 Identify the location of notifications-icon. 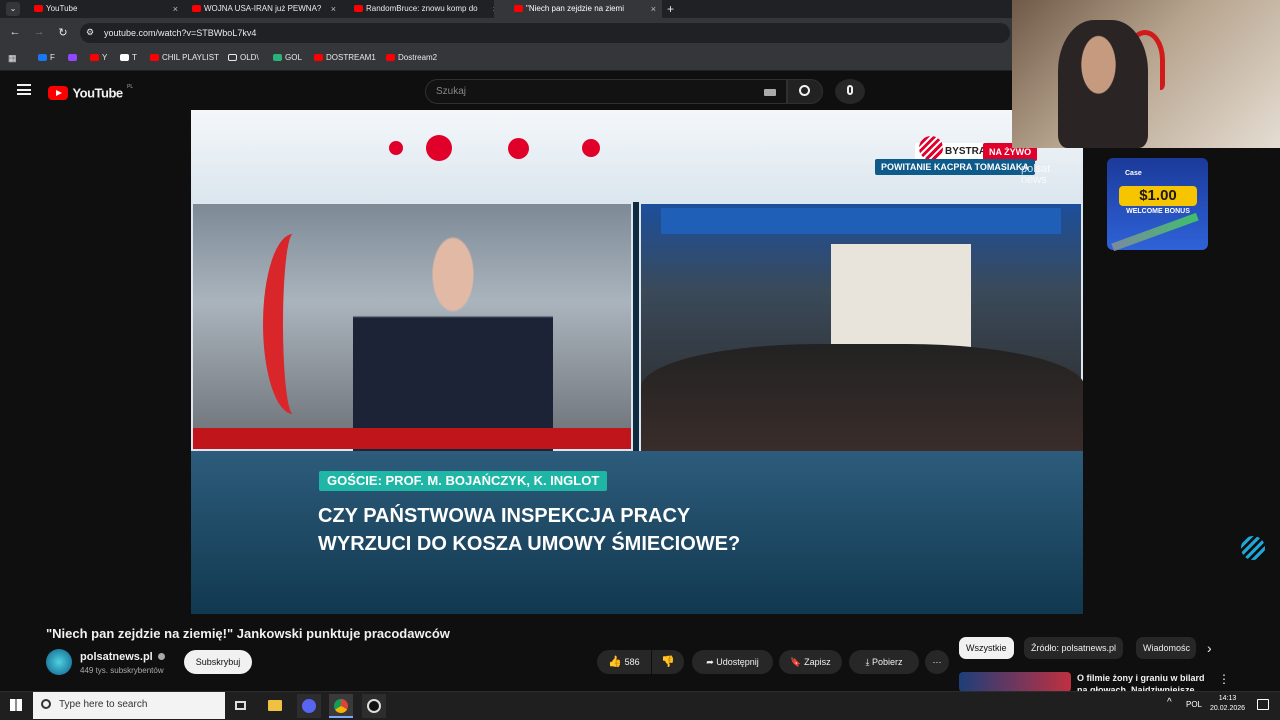
(1263, 704).